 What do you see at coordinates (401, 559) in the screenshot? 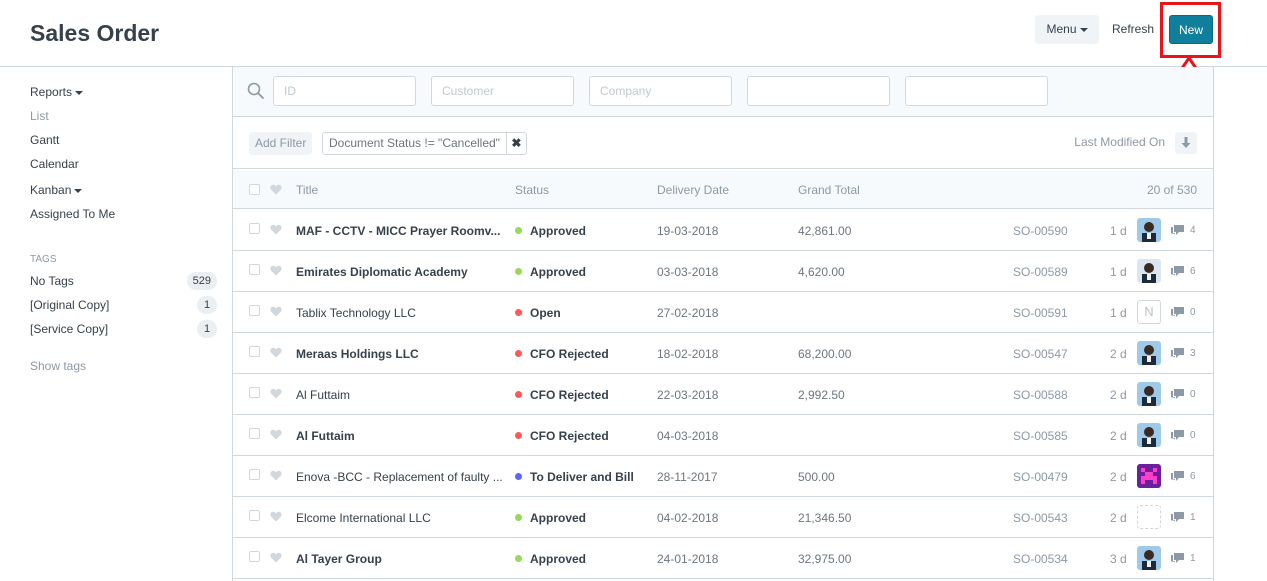
I see `row-title: Al Tayer Group` at bounding box center [401, 559].